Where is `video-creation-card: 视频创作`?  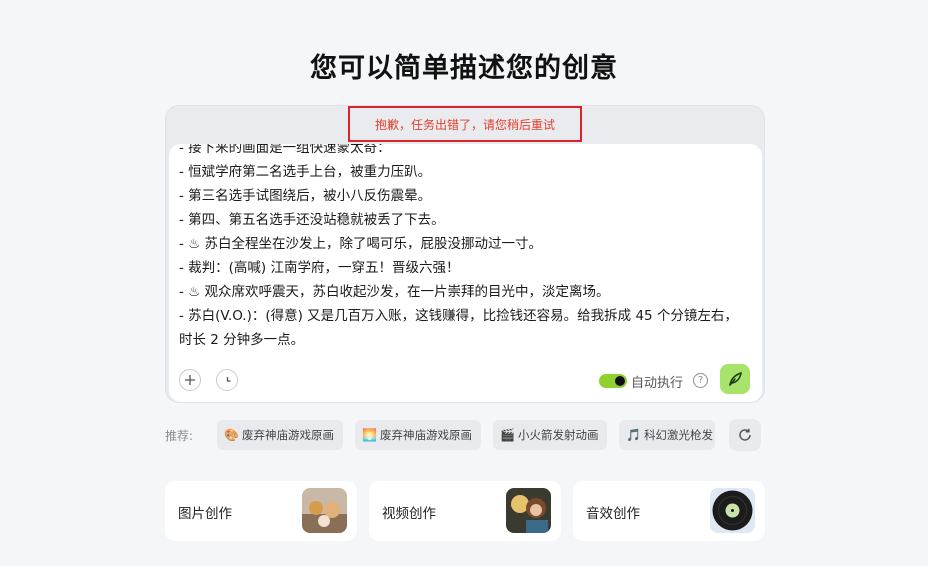 video-creation-card: 视频创作 is located at coordinates (465, 511).